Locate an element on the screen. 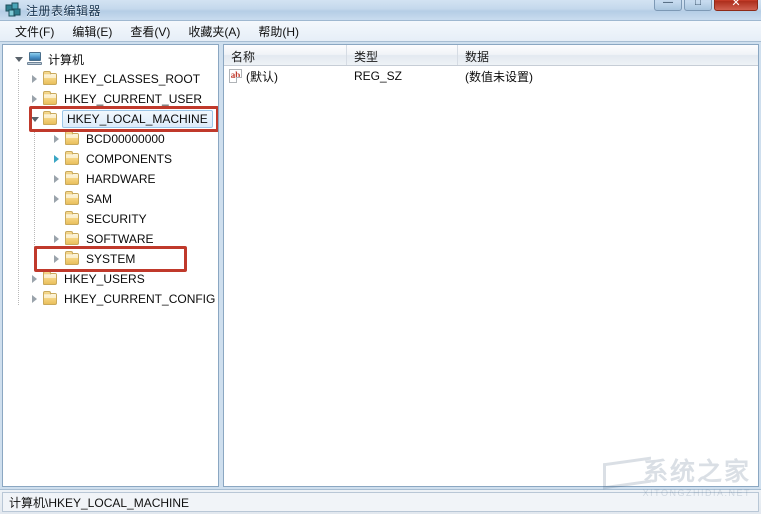 The width and height of the screenshot is (761, 514). window-controls: — □ ✕ is located at coordinates (706, 5).